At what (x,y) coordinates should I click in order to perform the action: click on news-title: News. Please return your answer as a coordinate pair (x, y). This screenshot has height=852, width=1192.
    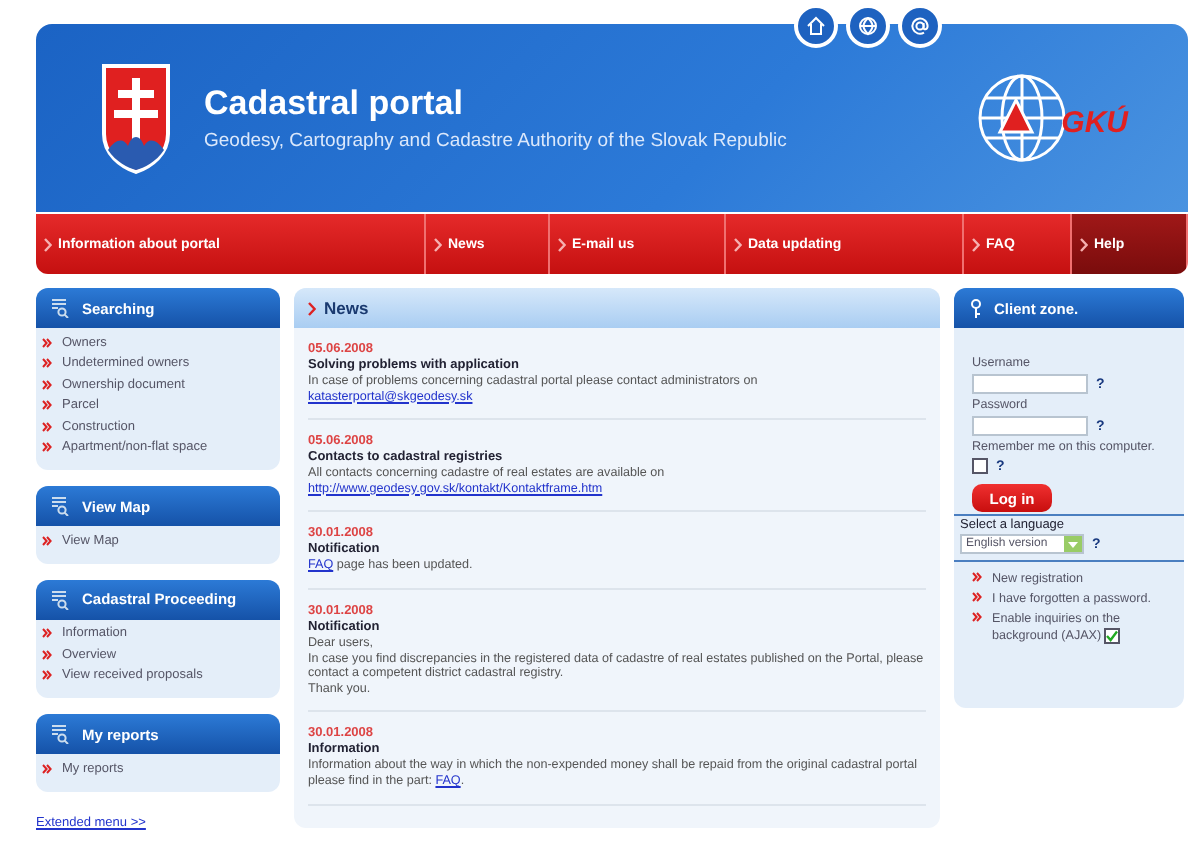
    Looking at the image, I should click on (346, 308).